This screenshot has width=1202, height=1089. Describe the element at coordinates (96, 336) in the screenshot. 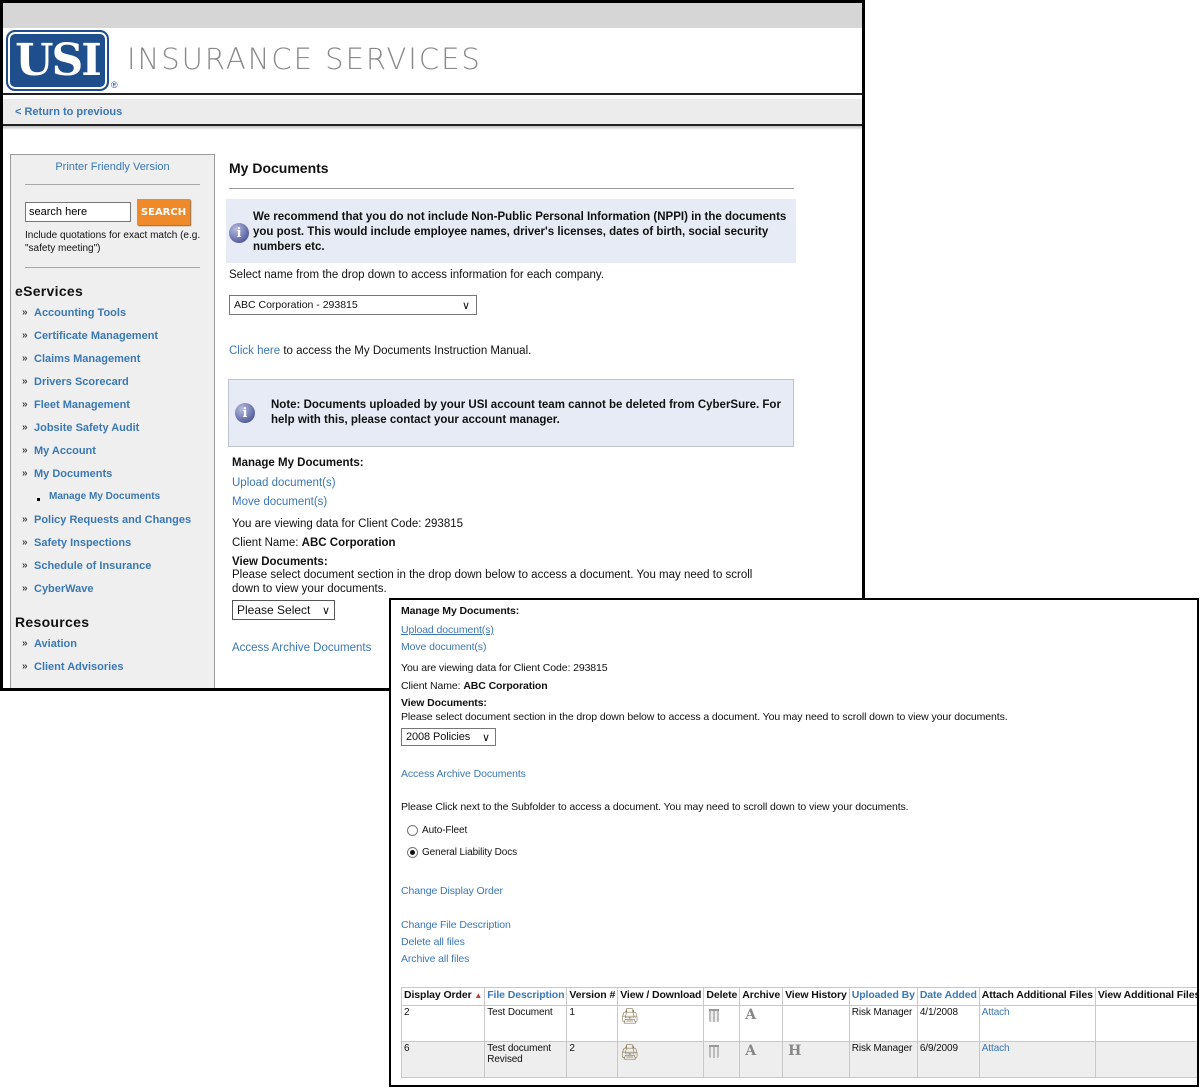

I see `sidebar-item-label: Certificate Management` at that location.